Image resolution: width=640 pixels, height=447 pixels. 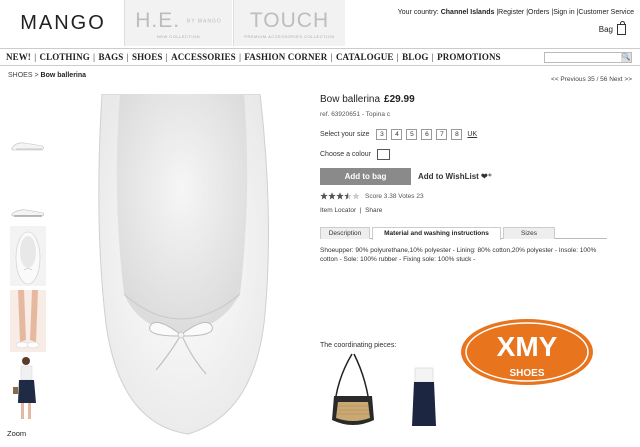 What do you see at coordinates (527, 346) in the screenshot?
I see `watermark-top: XMY` at bounding box center [527, 346].